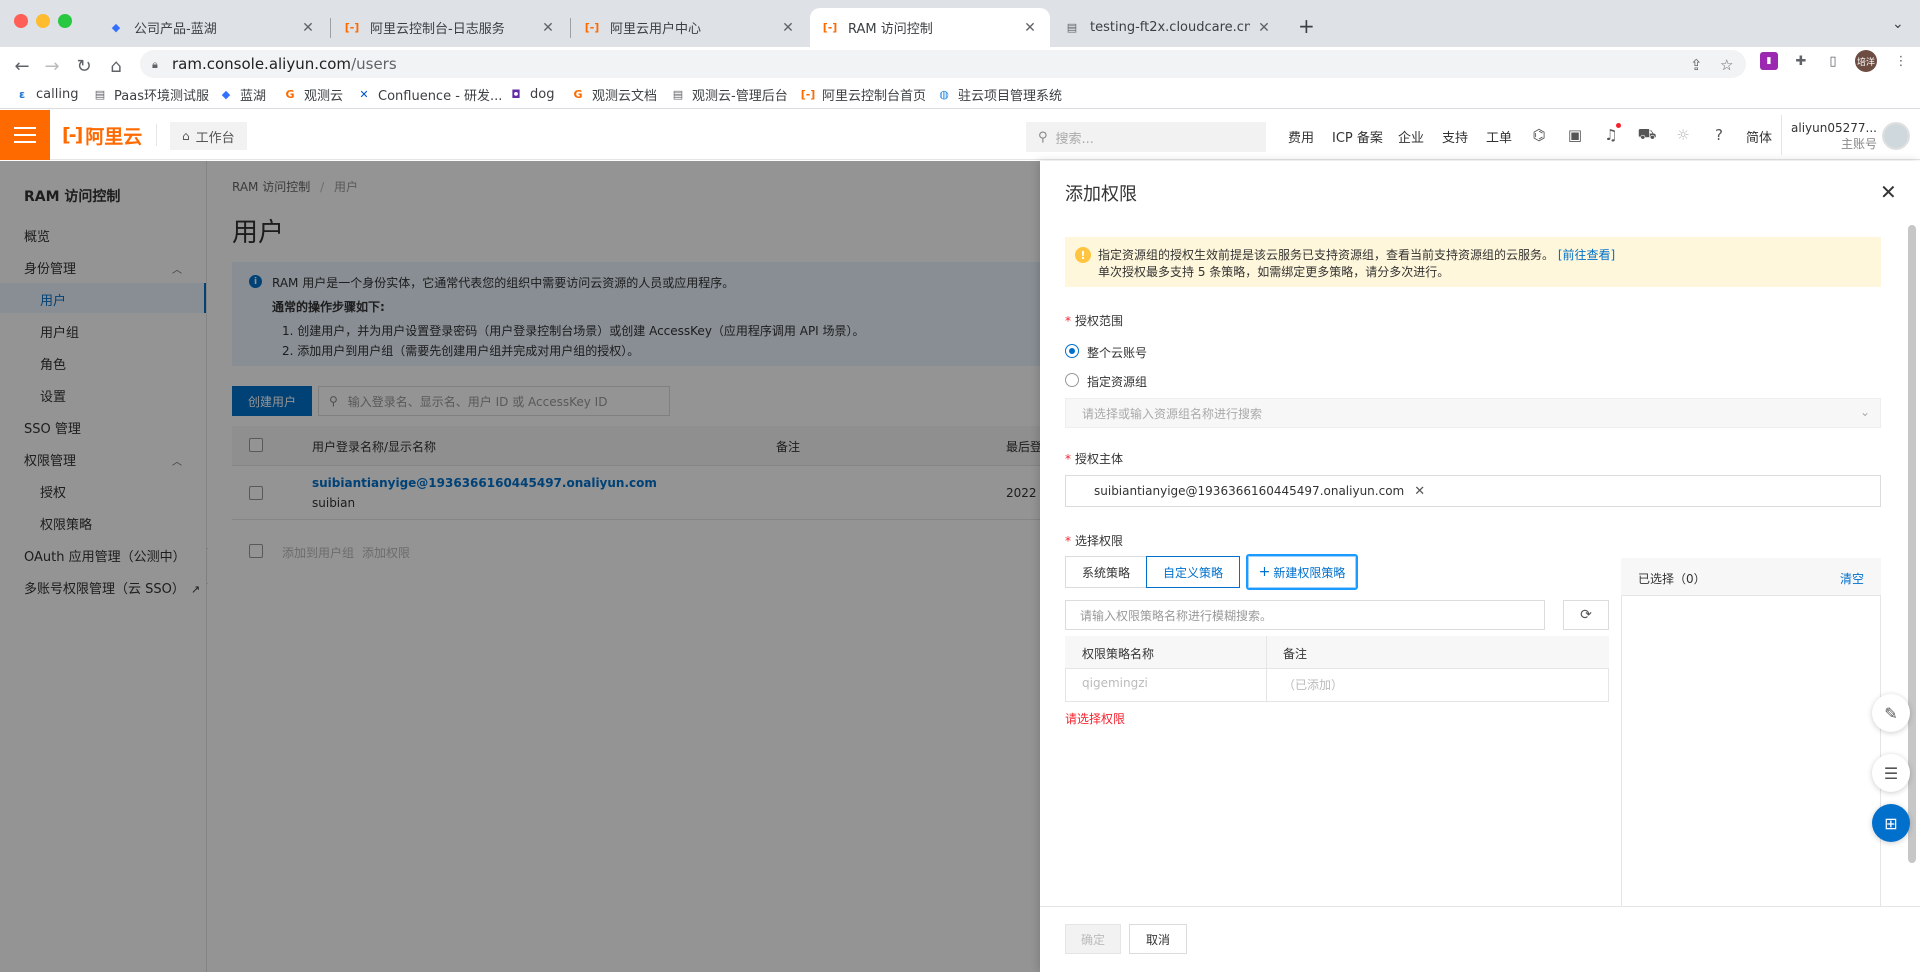  What do you see at coordinates (1611, 135) in the screenshot?
I see `bell-icon: ♫` at bounding box center [1611, 135].